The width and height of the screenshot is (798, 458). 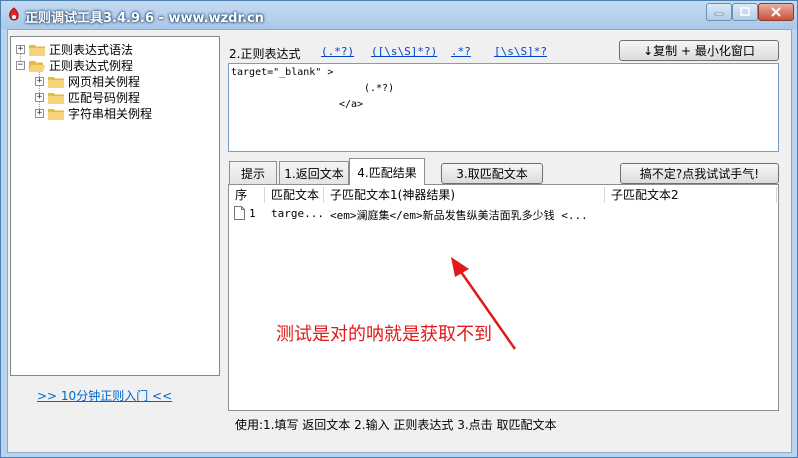 What do you see at coordinates (503, 107) in the screenshot?
I see `regex-input: target="_blank" > (.*?) </a>` at bounding box center [503, 107].